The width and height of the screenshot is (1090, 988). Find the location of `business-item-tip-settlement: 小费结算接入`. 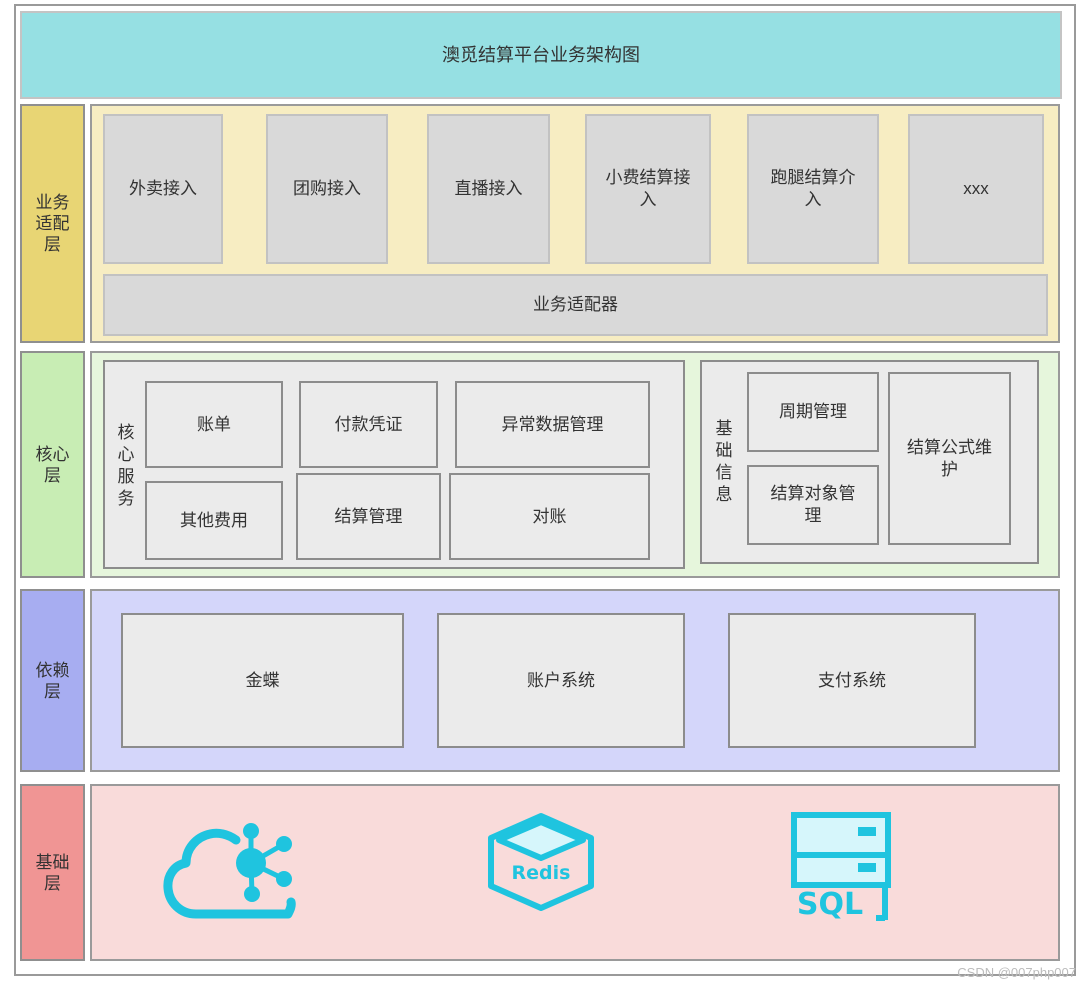

business-item-tip-settlement: 小费结算接入 is located at coordinates (648, 189).